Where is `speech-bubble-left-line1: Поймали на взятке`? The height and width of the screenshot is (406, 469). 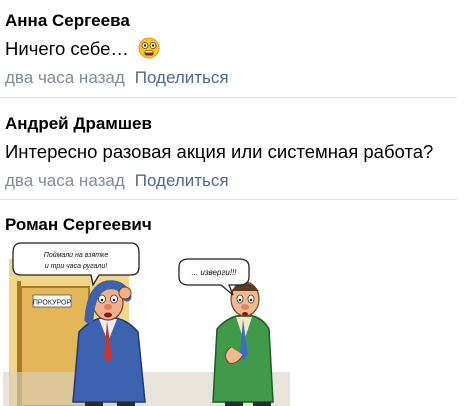 speech-bubble-left-line1: Поймали на взятке is located at coordinates (76, 255).